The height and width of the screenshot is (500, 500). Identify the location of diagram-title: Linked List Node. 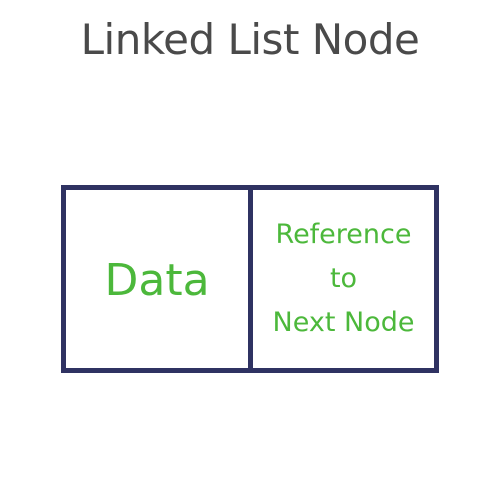
(250, 39).